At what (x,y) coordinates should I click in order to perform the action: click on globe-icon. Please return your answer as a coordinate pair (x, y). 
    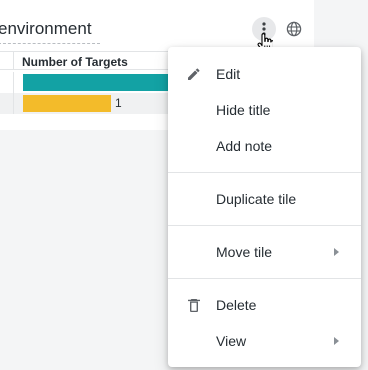
    Looking at the image, I should click on (294, 29).